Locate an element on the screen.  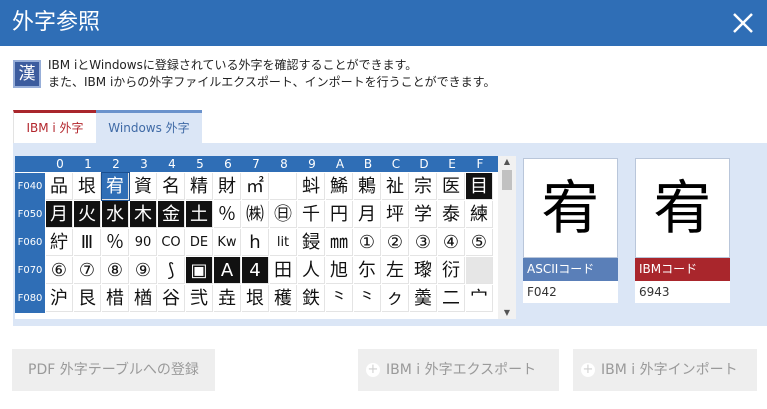
scroll-thumb is located at coordinates (507, 180).